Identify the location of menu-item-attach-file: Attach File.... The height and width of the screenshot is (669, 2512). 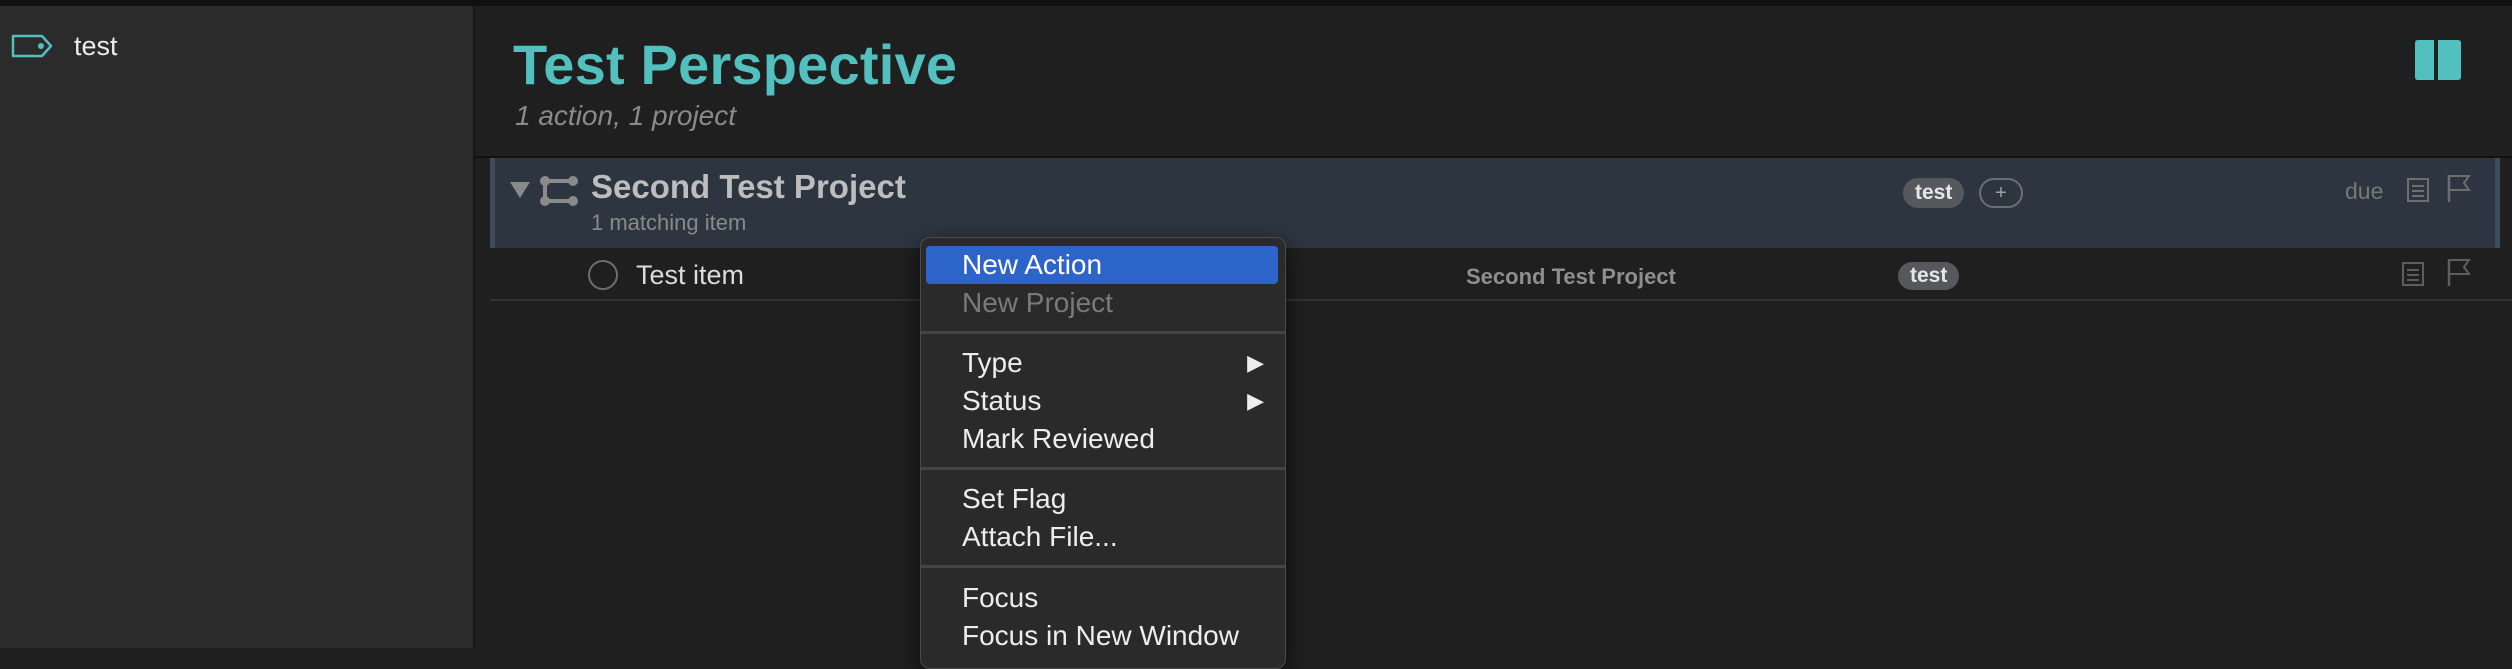
(1102, 537).